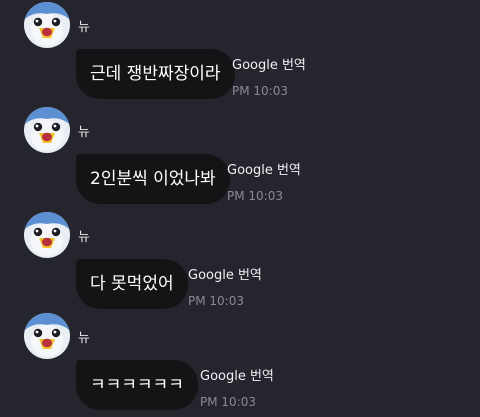 The height and width of the screenshot is (417, 480). What do you see at coordinates (155, 74) in the screenshot?
I see `message-bubble: 근데 쟁반짜장이라` at bounding box center [155, 74].